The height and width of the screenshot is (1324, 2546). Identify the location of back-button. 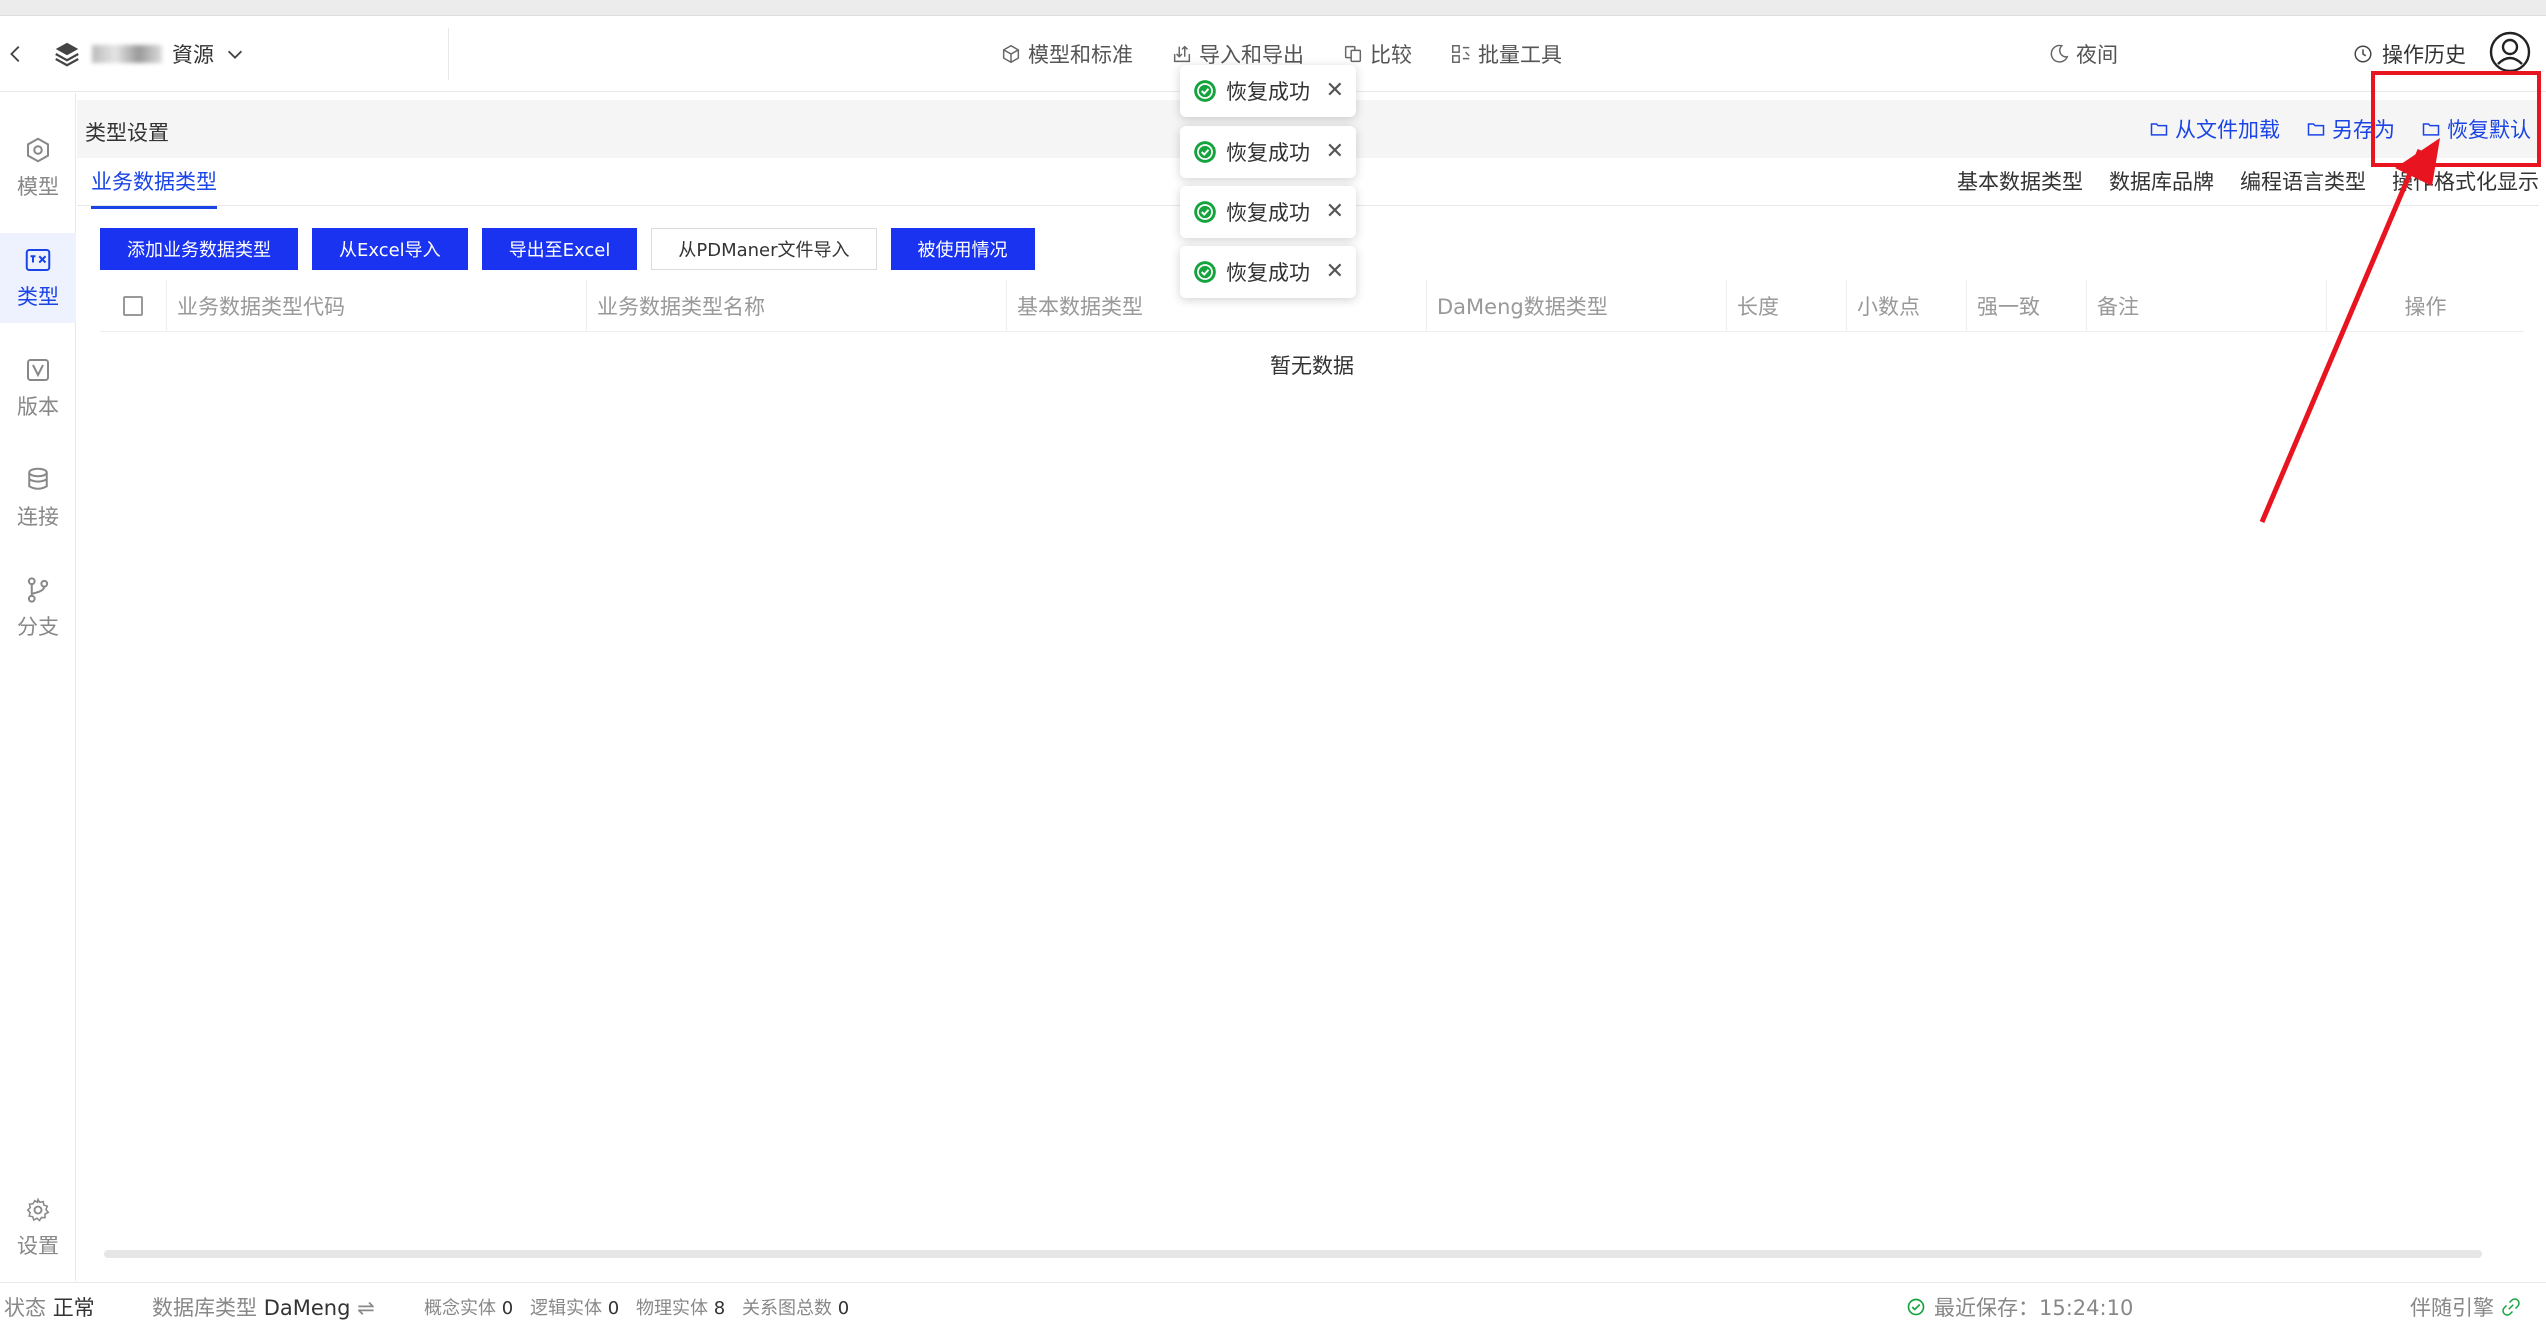
(16, 54).